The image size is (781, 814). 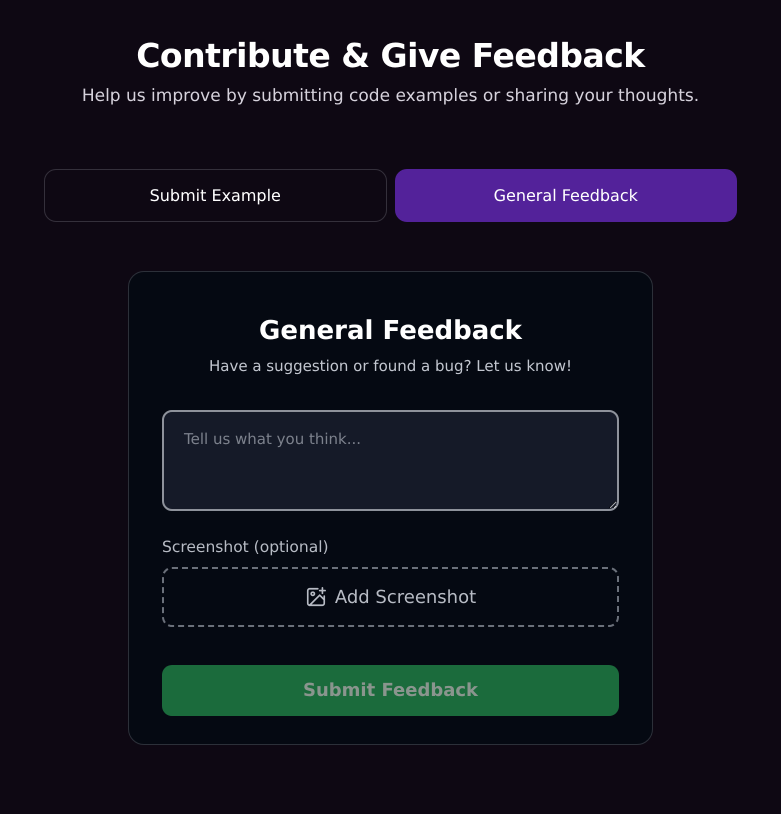 What do you see at coordinates (315, 597) in the screenshot?
I see `image-add-icon` at bounding box center [315, 597].